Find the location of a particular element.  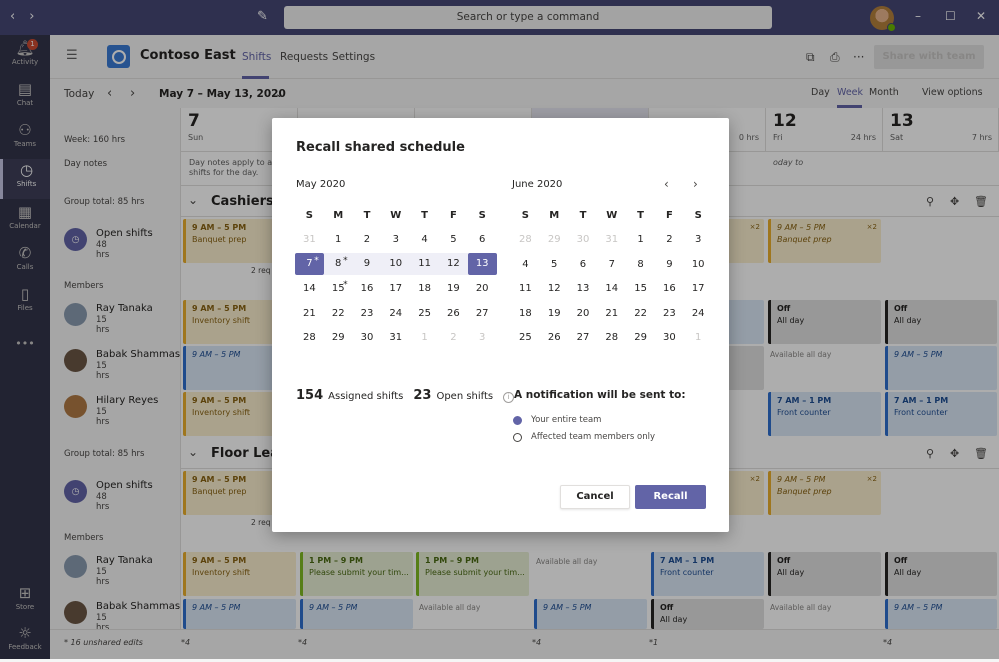

calendar-week: 28 29 30 31 1 2 3 is located at coordinates (612, 240).